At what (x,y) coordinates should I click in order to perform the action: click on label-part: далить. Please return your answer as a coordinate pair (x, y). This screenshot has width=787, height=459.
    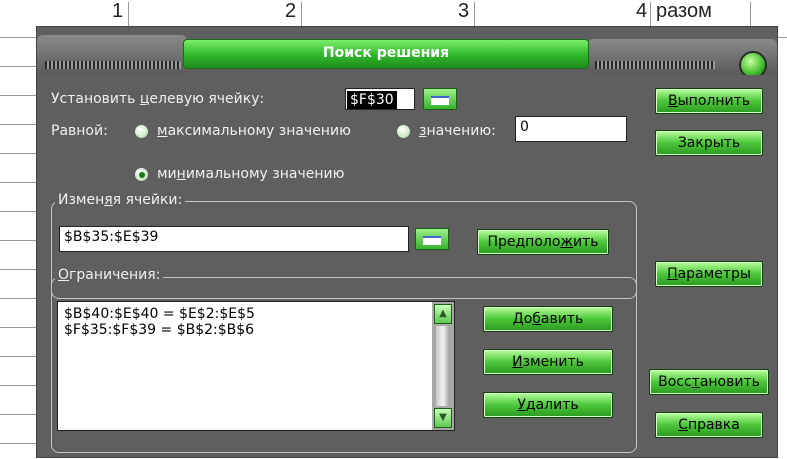
    Looking at the image, I should click on (552, 405).